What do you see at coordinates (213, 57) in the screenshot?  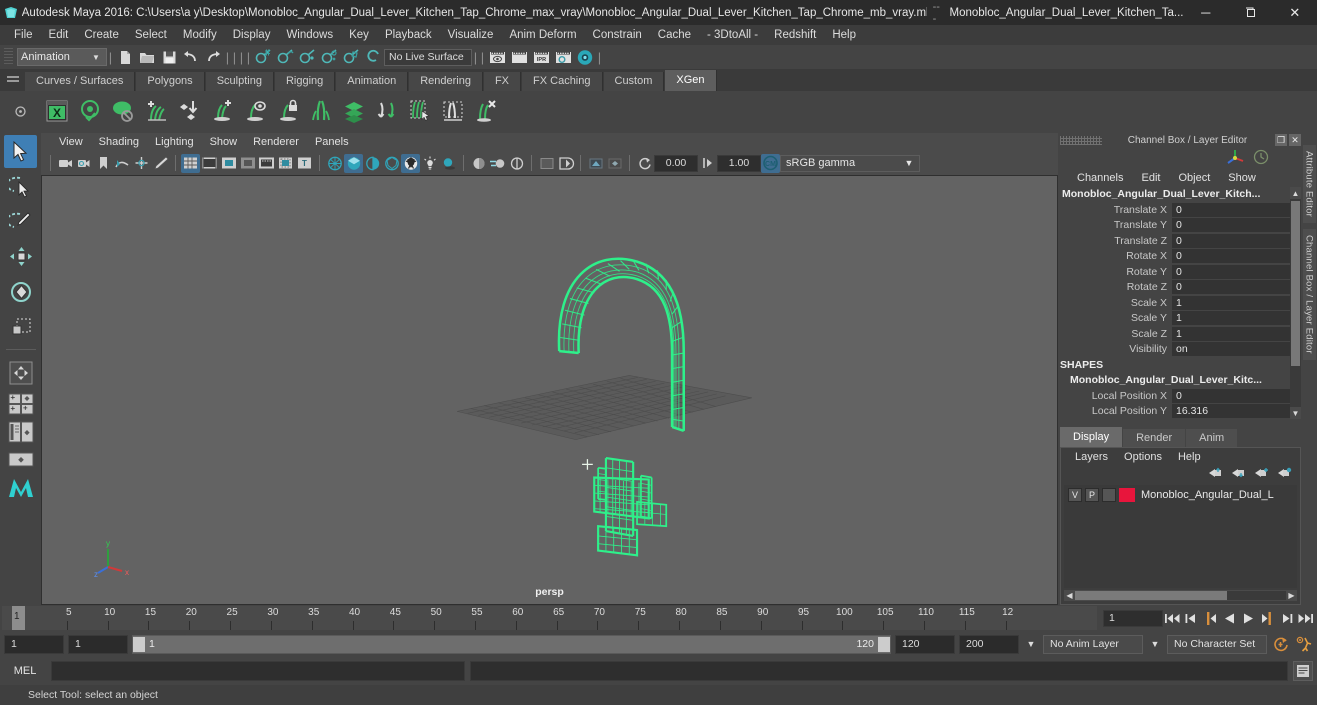 I see `redo-icon` at bounding box center [213, 57].